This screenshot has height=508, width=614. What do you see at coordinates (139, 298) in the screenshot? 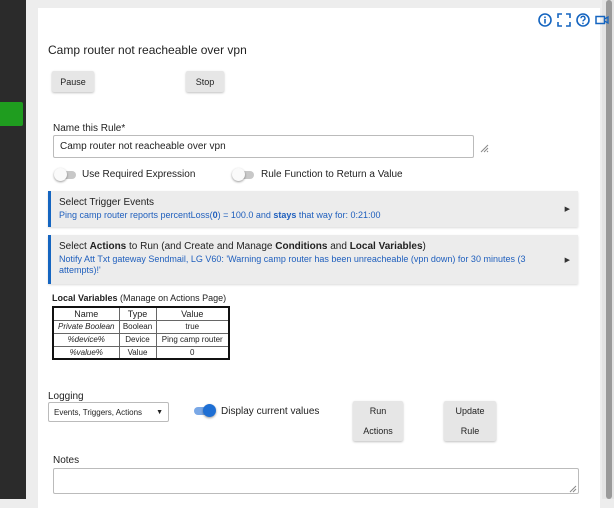
I see `local-variables-title: Local Variables (Manage on Actions Page)` at bounding box center [139, 298].